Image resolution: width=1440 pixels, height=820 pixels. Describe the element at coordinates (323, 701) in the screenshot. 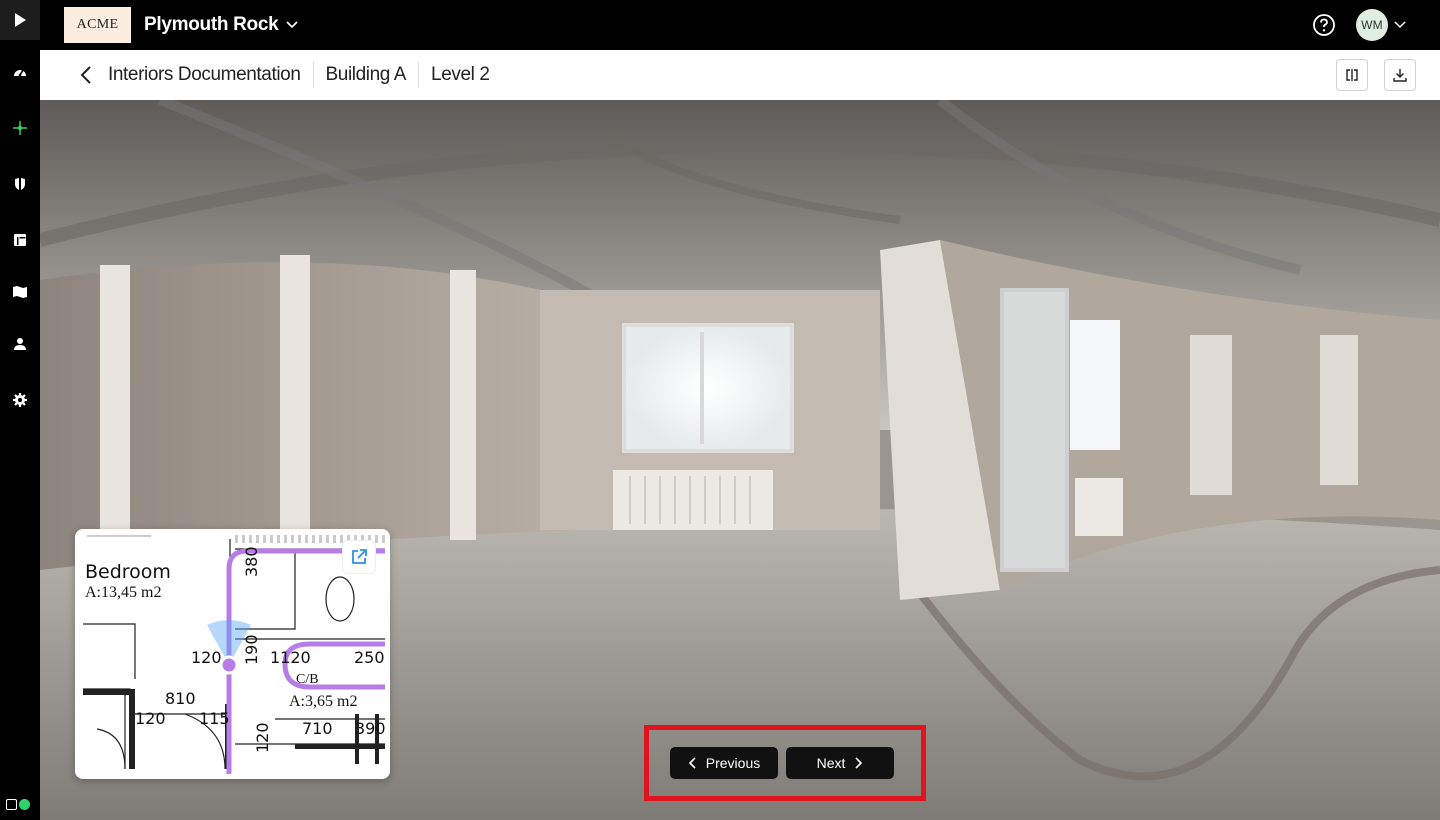

I see `room-area-label: A:3,65 m2` at that location.